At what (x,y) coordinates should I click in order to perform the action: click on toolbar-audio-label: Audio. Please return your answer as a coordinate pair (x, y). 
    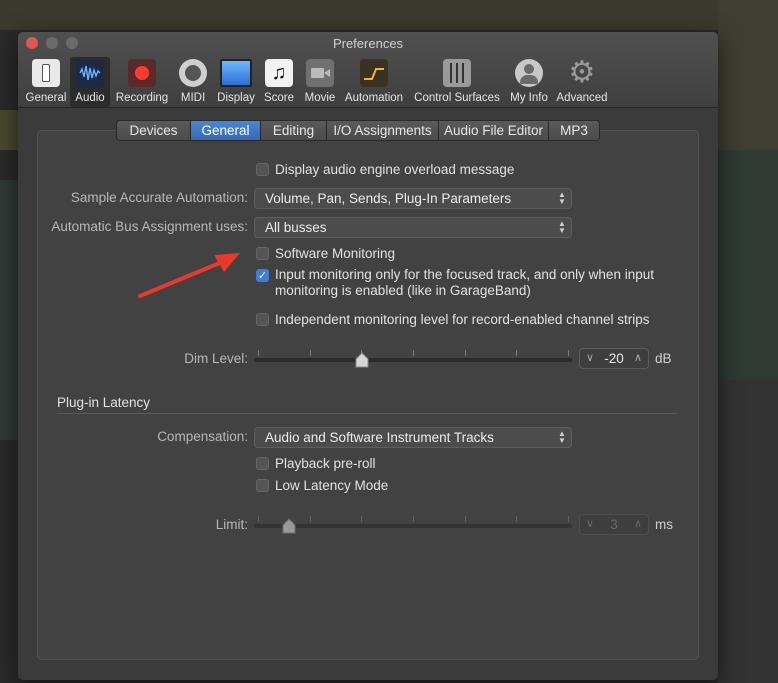
    Looking at the image, I should click on (90, 98).